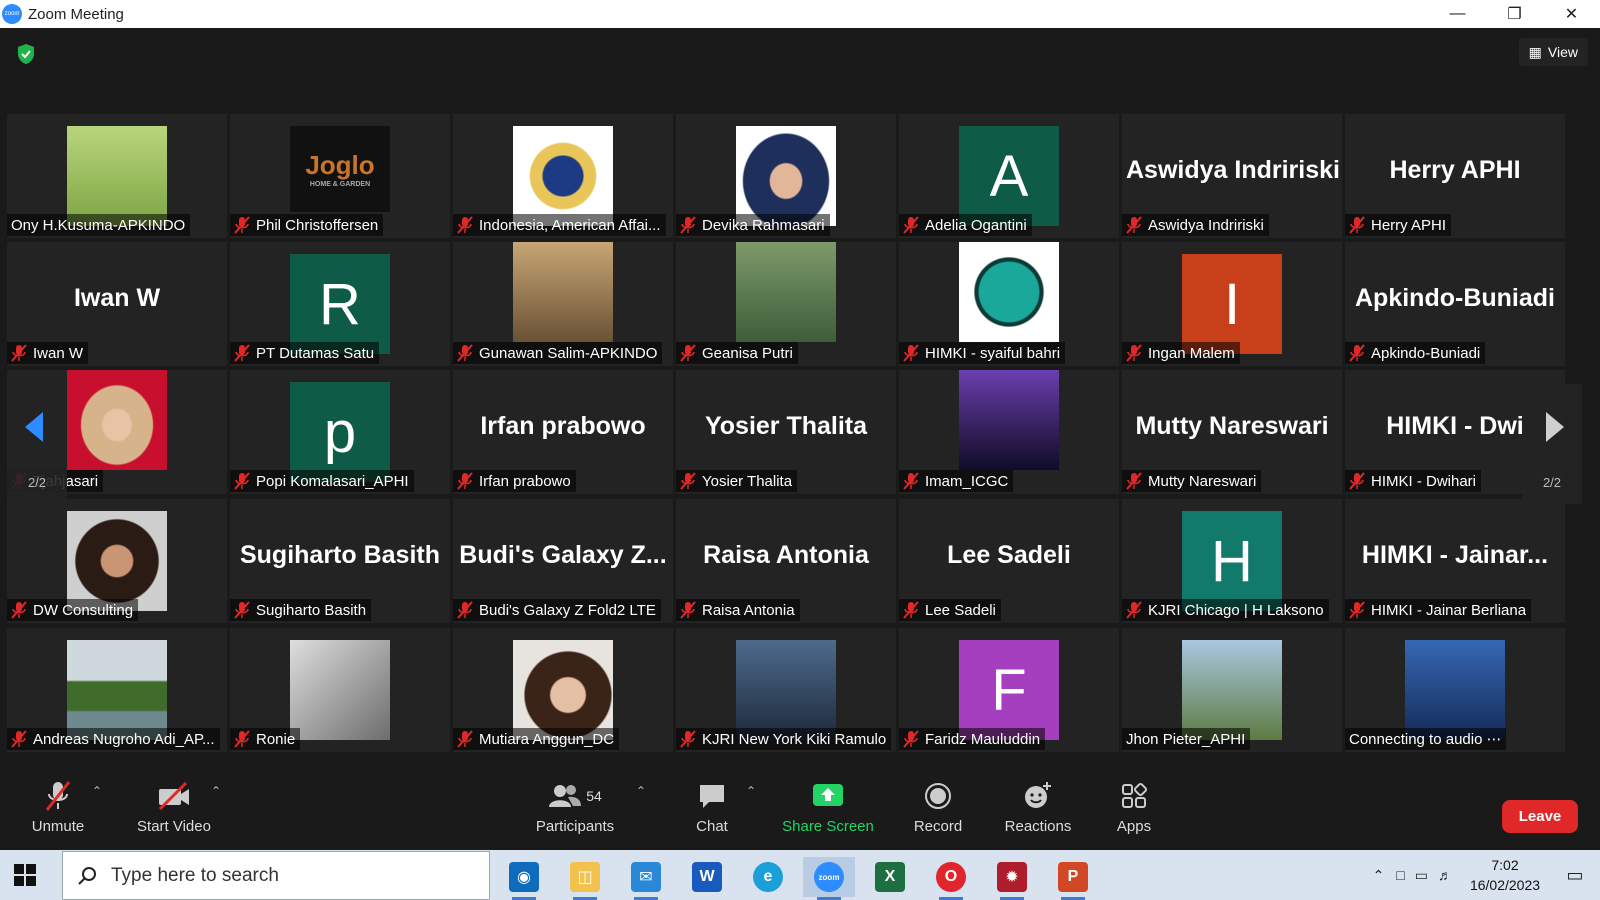  I want to click on taskbar-mail-app: ✉, so click(646, 878).